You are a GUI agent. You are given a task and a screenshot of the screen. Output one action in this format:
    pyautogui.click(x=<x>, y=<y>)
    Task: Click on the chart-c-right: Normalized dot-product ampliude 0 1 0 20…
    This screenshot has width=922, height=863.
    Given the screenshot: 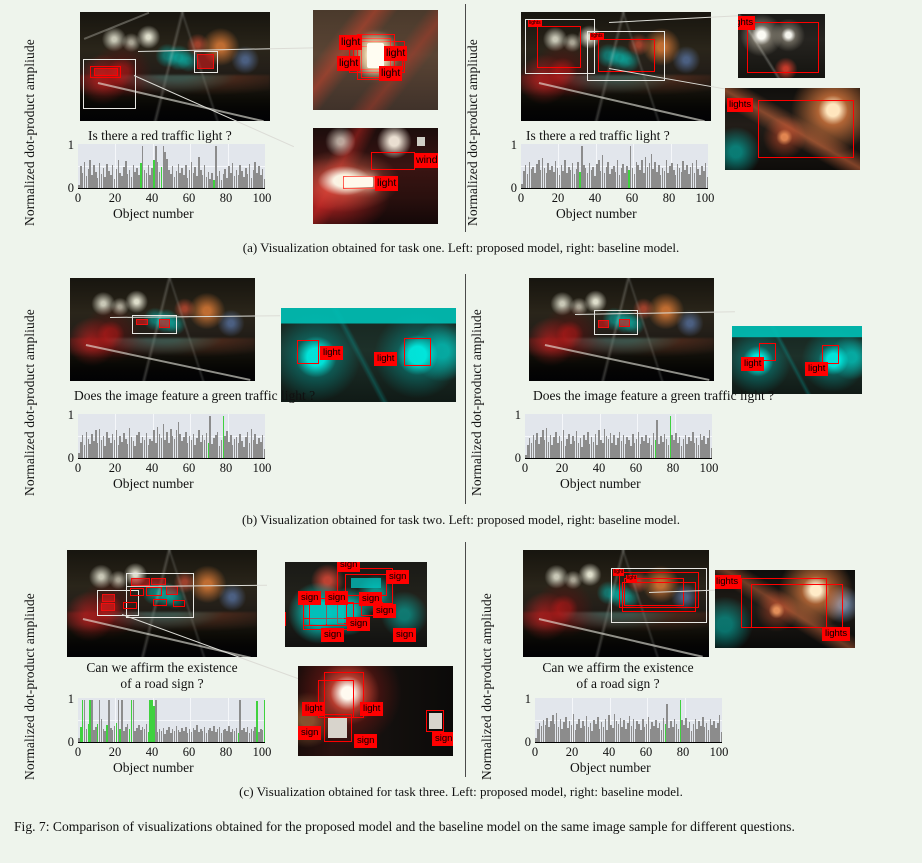 What is the action you would take?
    pyautogui.click(x=602, y=686)
    